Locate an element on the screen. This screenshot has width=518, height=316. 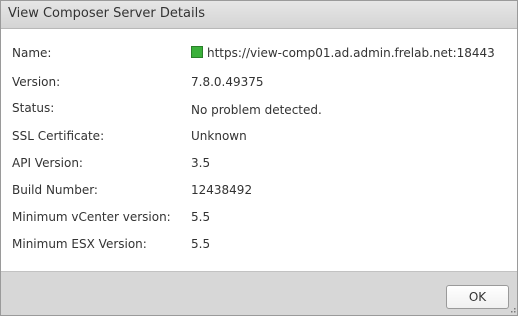
green-status-icon is located at coordinates (197, 52).